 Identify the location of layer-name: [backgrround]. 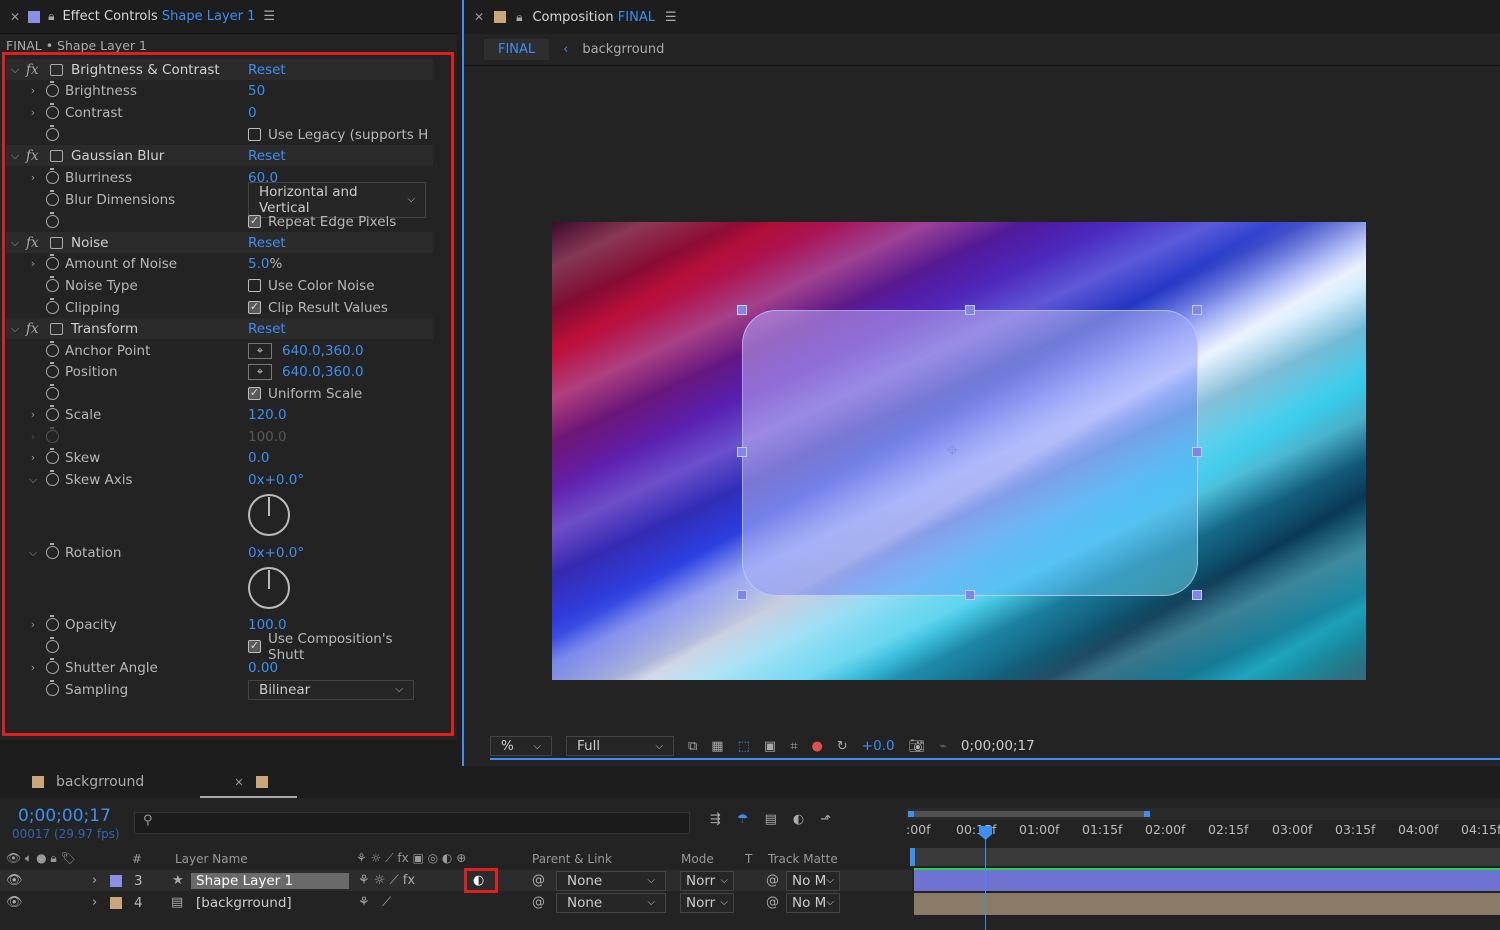
(244, 903).